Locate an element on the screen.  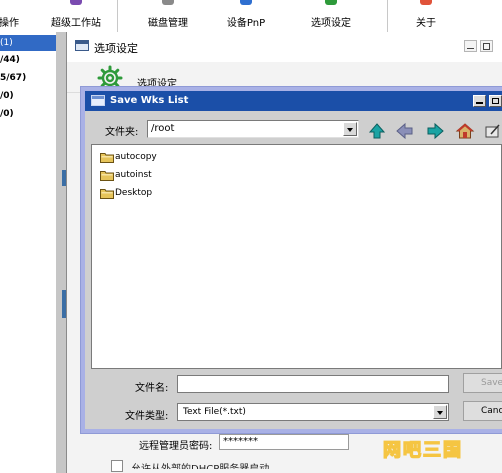
toolbar-operate-button: 操作 is located at coordinates (12, 16).